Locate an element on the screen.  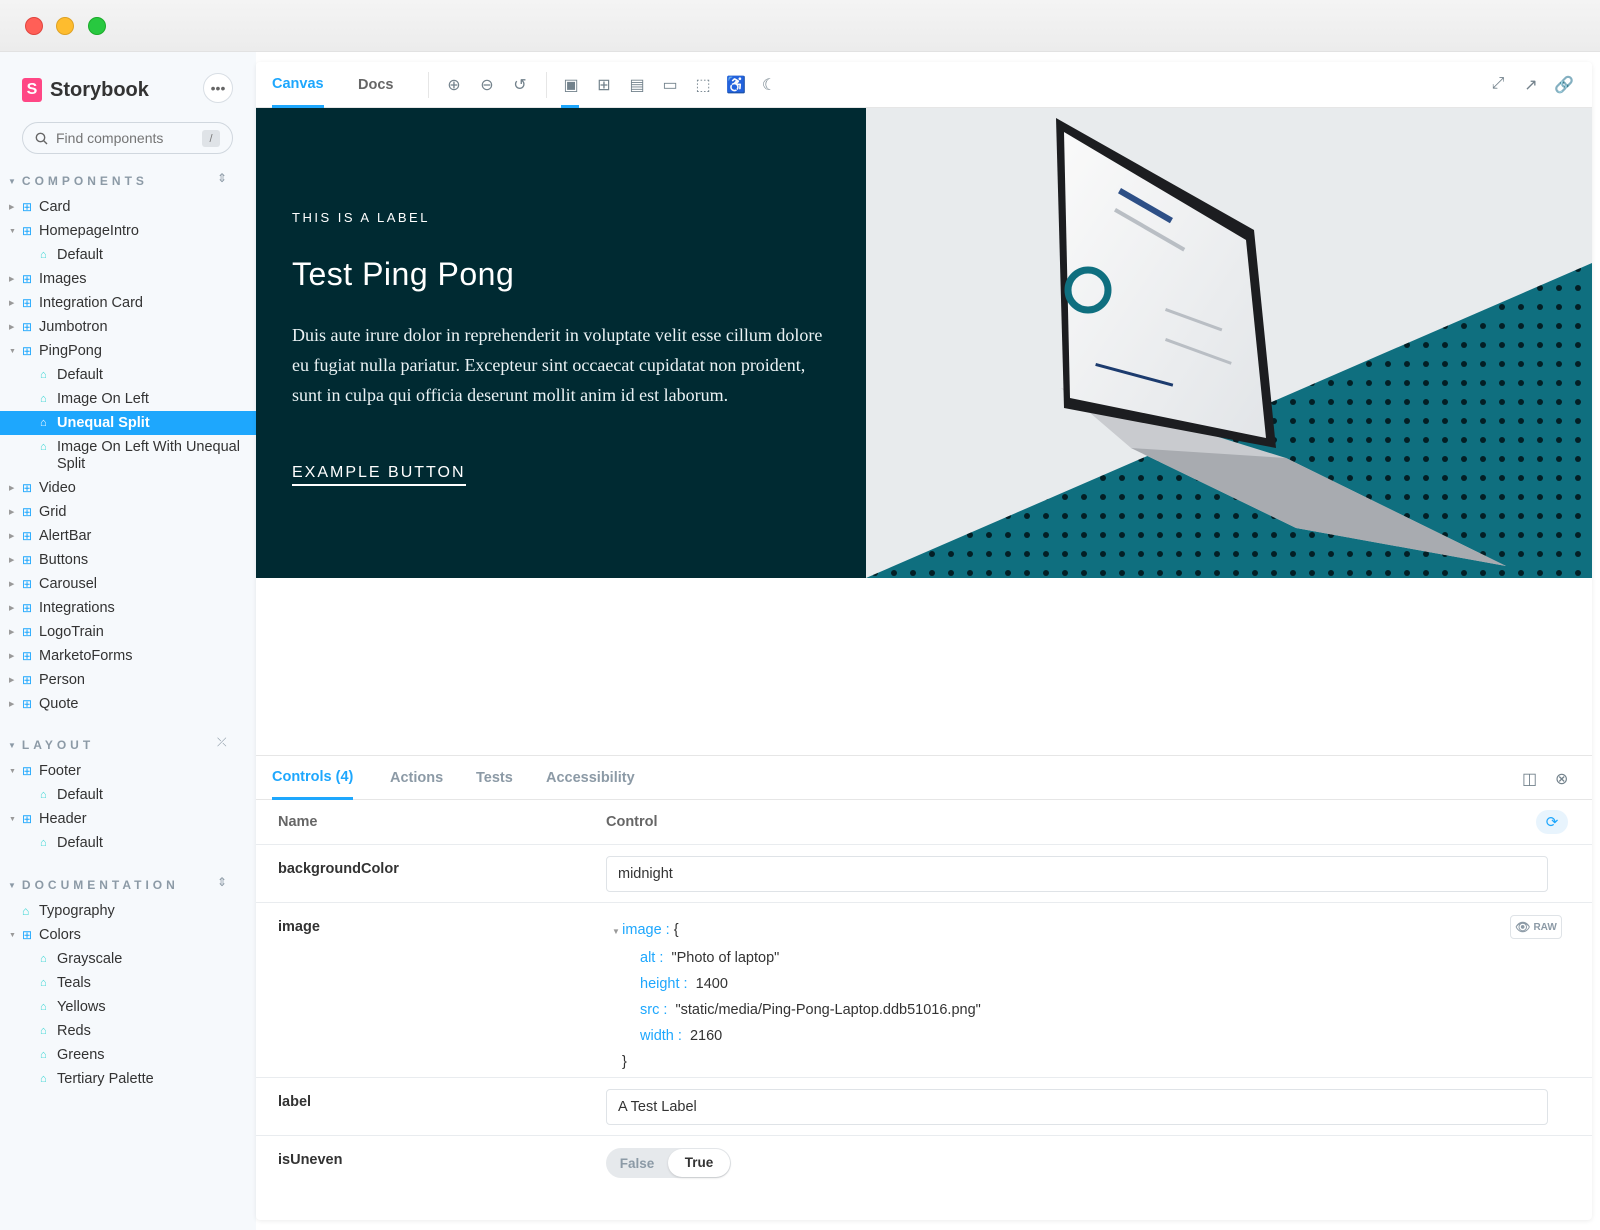
sidebar-item-image-on-left: ⌂ Image On Left is located at coordinates (128, 399).